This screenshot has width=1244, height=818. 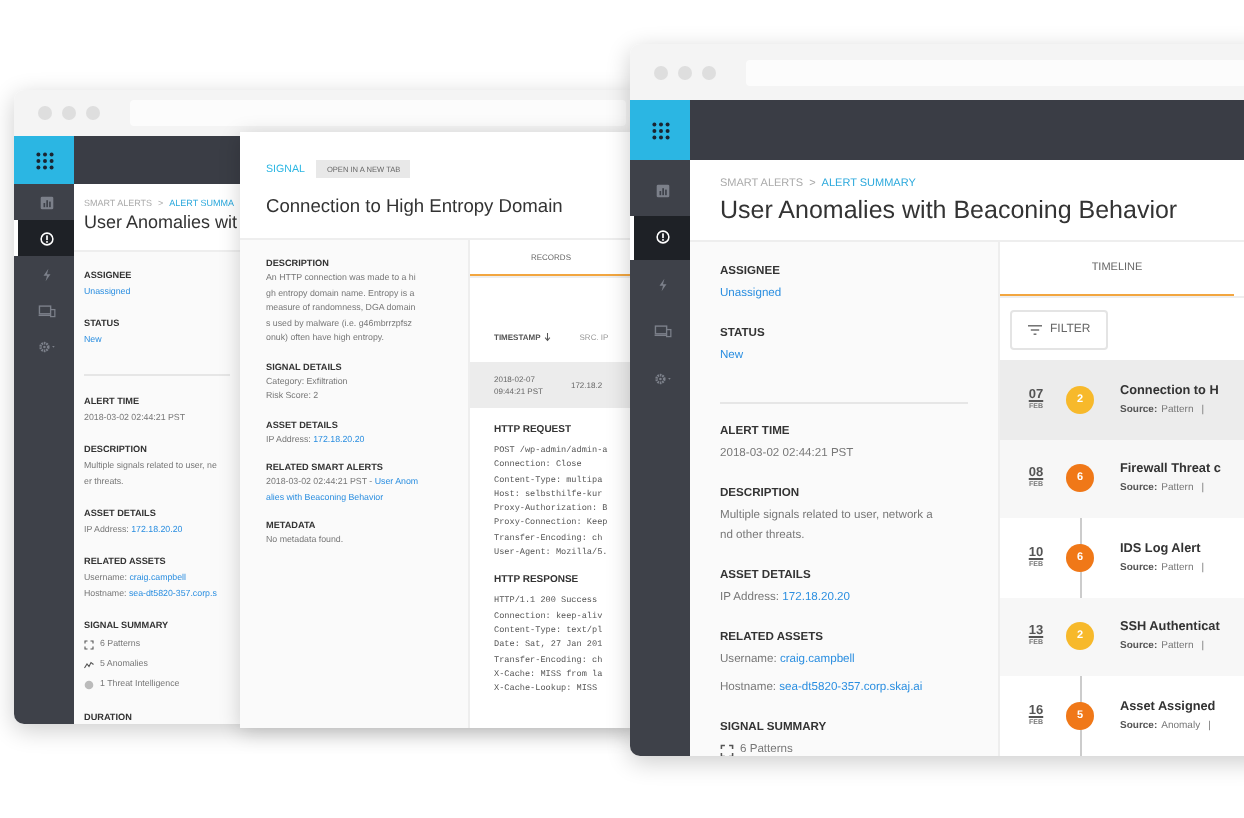 What do you see at coordinates (548, 336) in the screenshot?
I see `arrow-down-icon` at bounding box center [548, 336].